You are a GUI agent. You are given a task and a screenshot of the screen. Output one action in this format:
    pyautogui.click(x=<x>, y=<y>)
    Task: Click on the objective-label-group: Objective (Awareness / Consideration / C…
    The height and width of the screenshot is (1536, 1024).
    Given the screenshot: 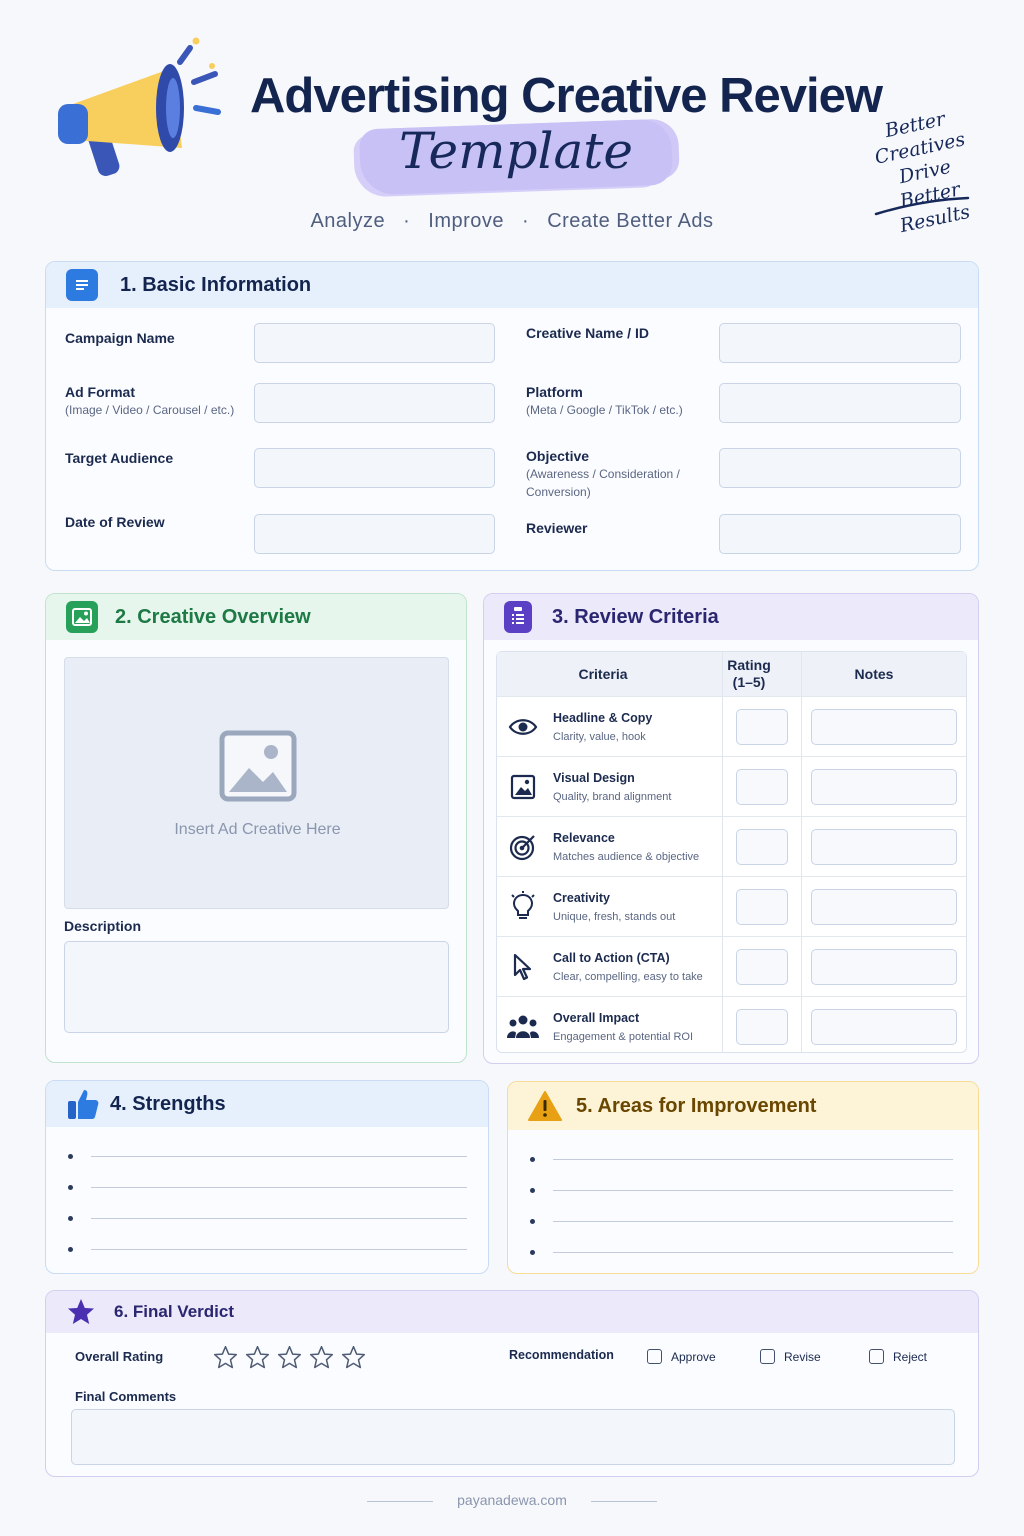 What is the action you would take?
    pyautogui.click(x=616, y=474)
    